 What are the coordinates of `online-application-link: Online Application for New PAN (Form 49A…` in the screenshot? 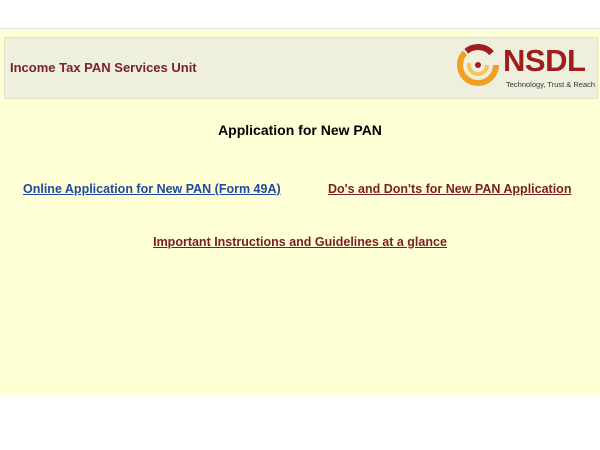 It's located at (152, 189).